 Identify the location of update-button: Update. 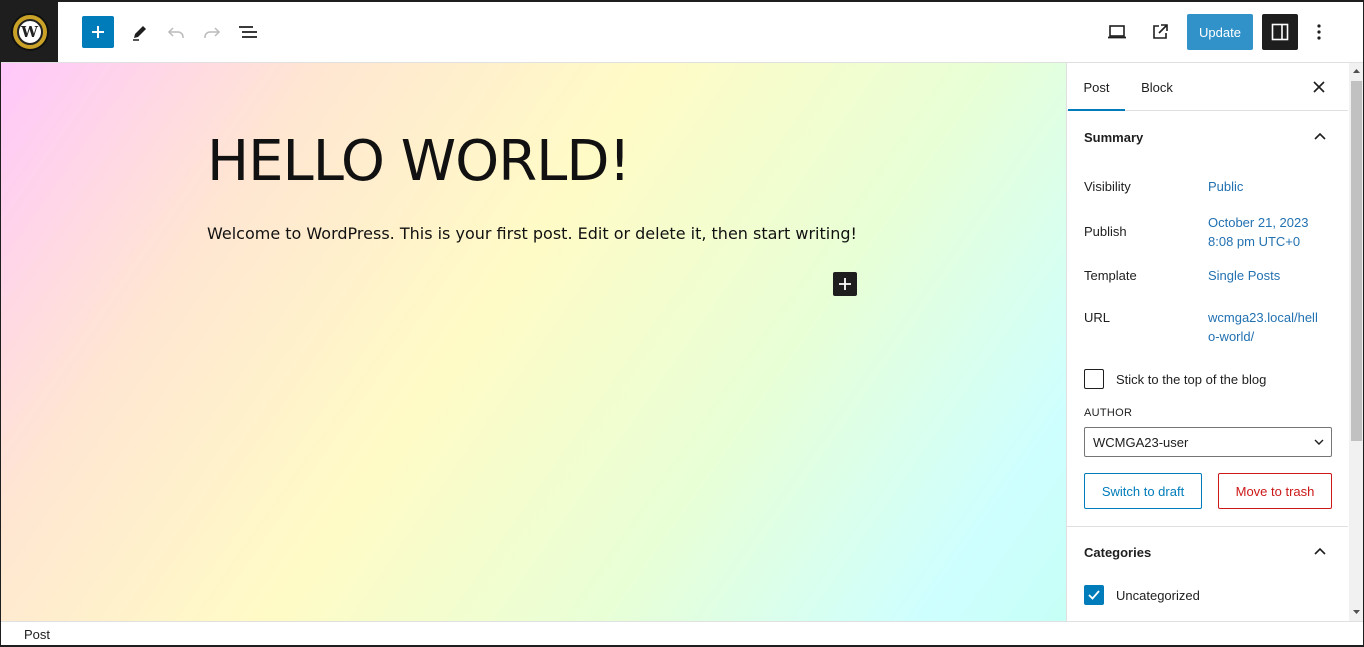
(1220, 32).